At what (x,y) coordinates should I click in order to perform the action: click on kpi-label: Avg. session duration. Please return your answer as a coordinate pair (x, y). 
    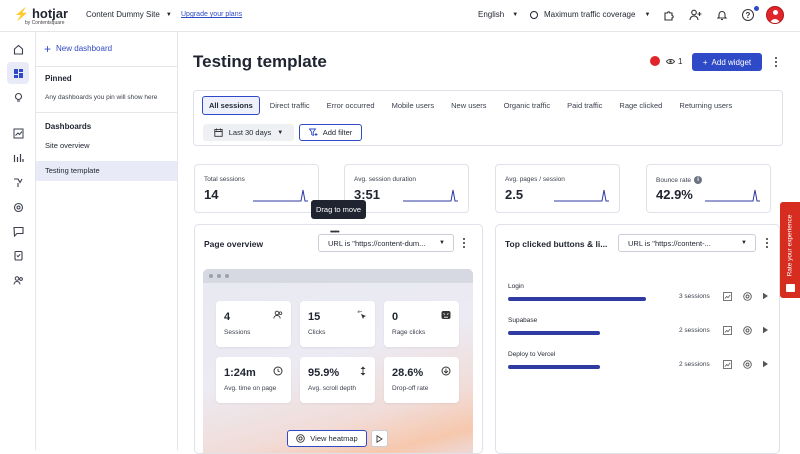
    Looking at the image, I should click on (385, 179).